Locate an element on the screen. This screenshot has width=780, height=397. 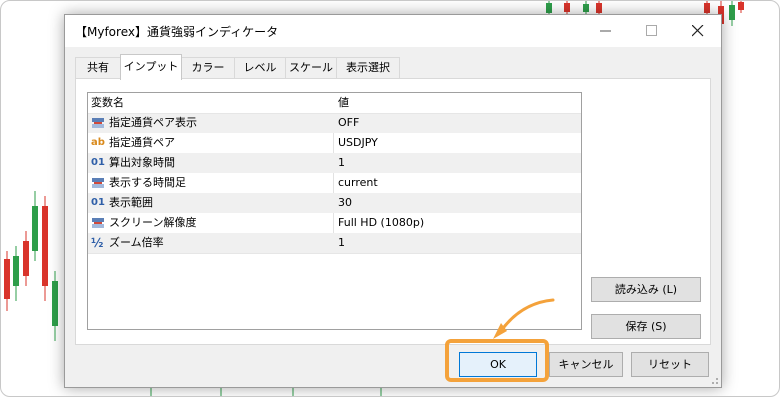
minimize-button is located at coordinates (606, 31).